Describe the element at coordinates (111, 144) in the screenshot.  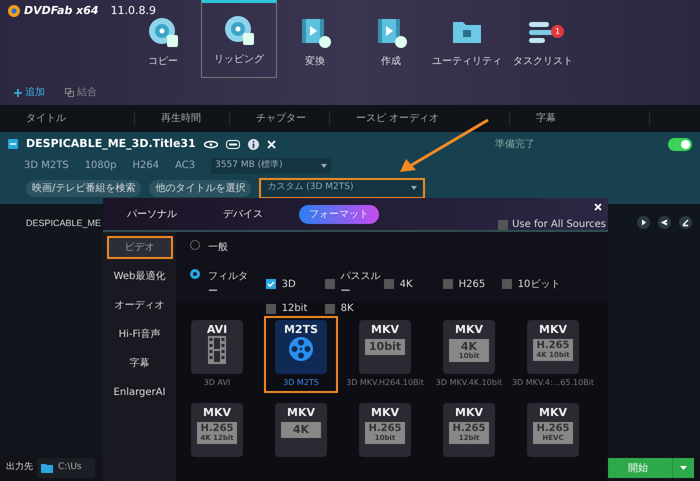
I see `title-name: DESPICABLE_ME_3D.Title31` at that location.